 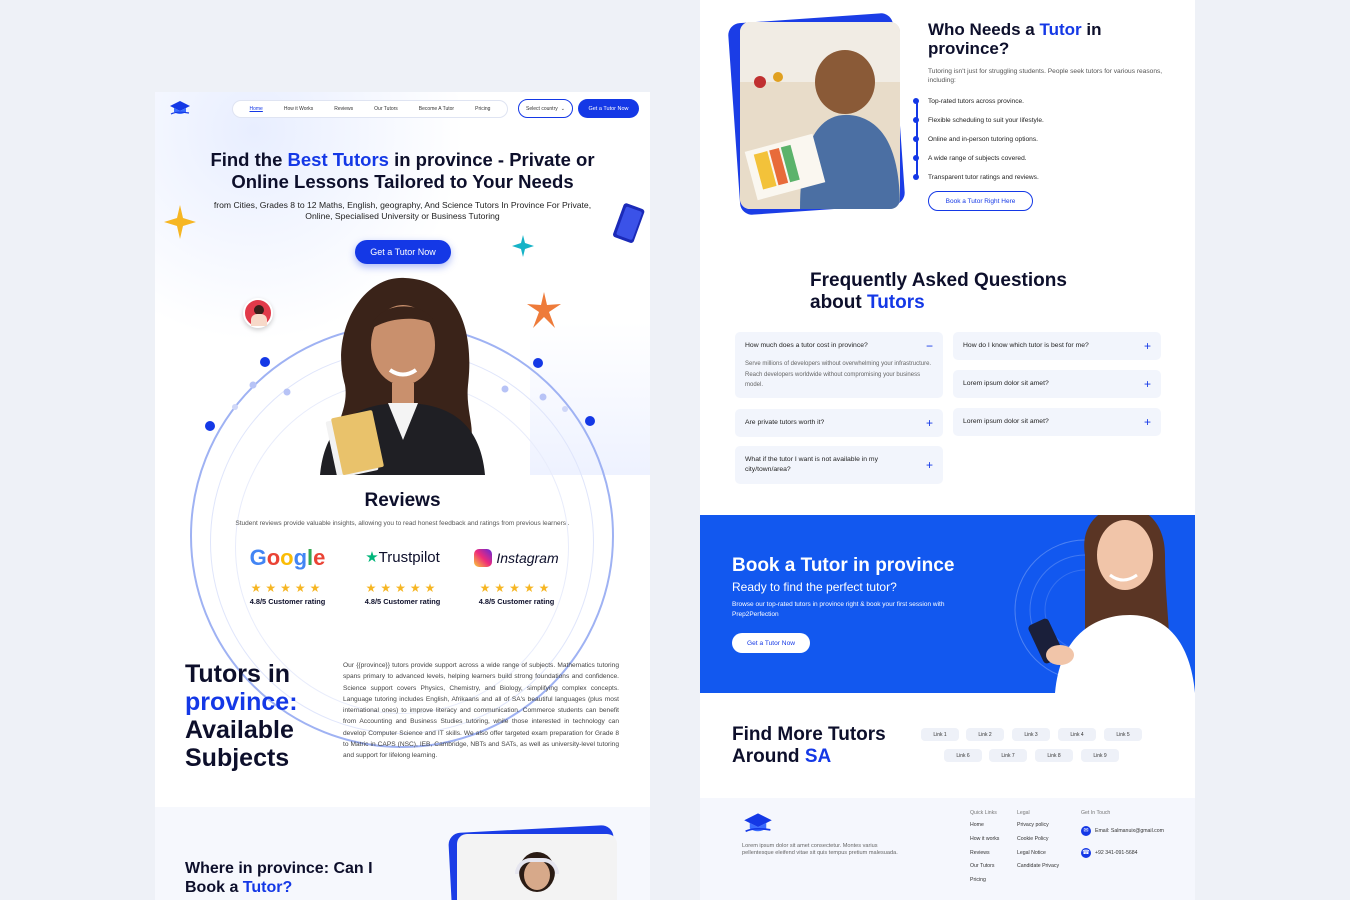 I want to click on footer-email: ✉ Email: Salmanuix@gmail.com, so click(x=1136, y=831).